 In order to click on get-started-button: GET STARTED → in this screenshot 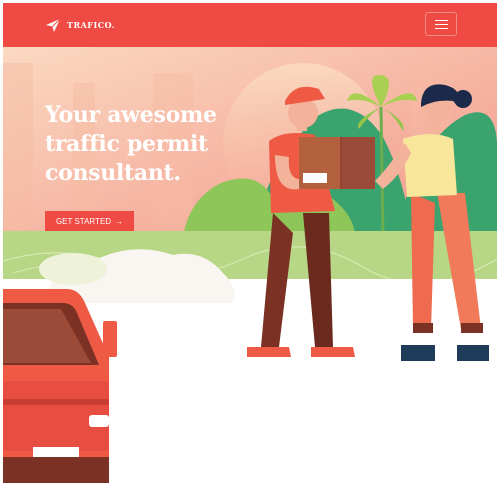, I will do `click(89, 221)`.